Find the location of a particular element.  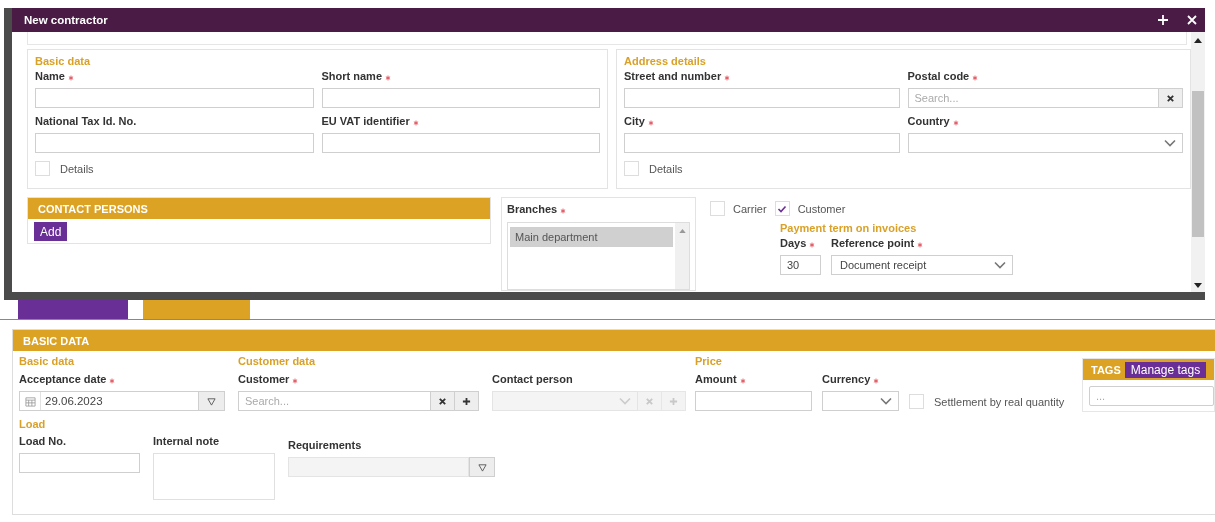

add-button is located at coordinates (467, 401).